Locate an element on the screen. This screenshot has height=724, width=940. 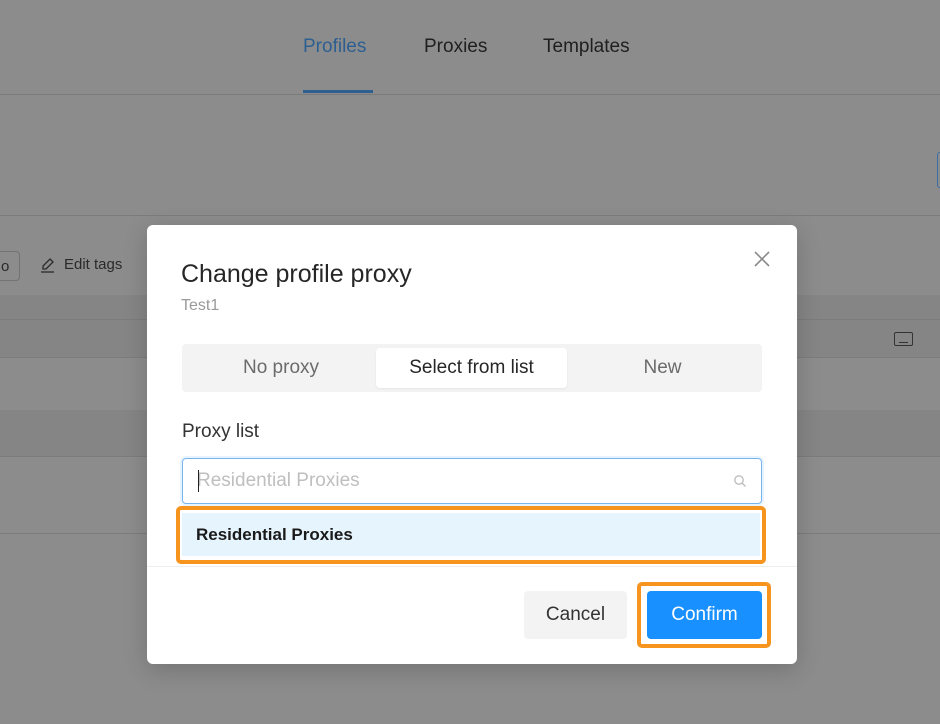
proxy-search-input is located at coordinates (457, 481).